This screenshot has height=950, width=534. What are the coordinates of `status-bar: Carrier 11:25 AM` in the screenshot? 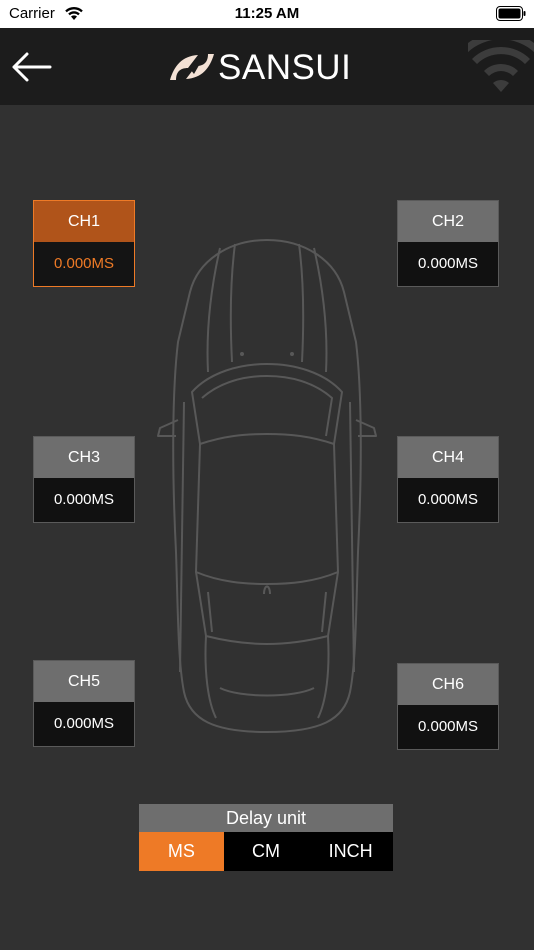 It's located at (267, 14).